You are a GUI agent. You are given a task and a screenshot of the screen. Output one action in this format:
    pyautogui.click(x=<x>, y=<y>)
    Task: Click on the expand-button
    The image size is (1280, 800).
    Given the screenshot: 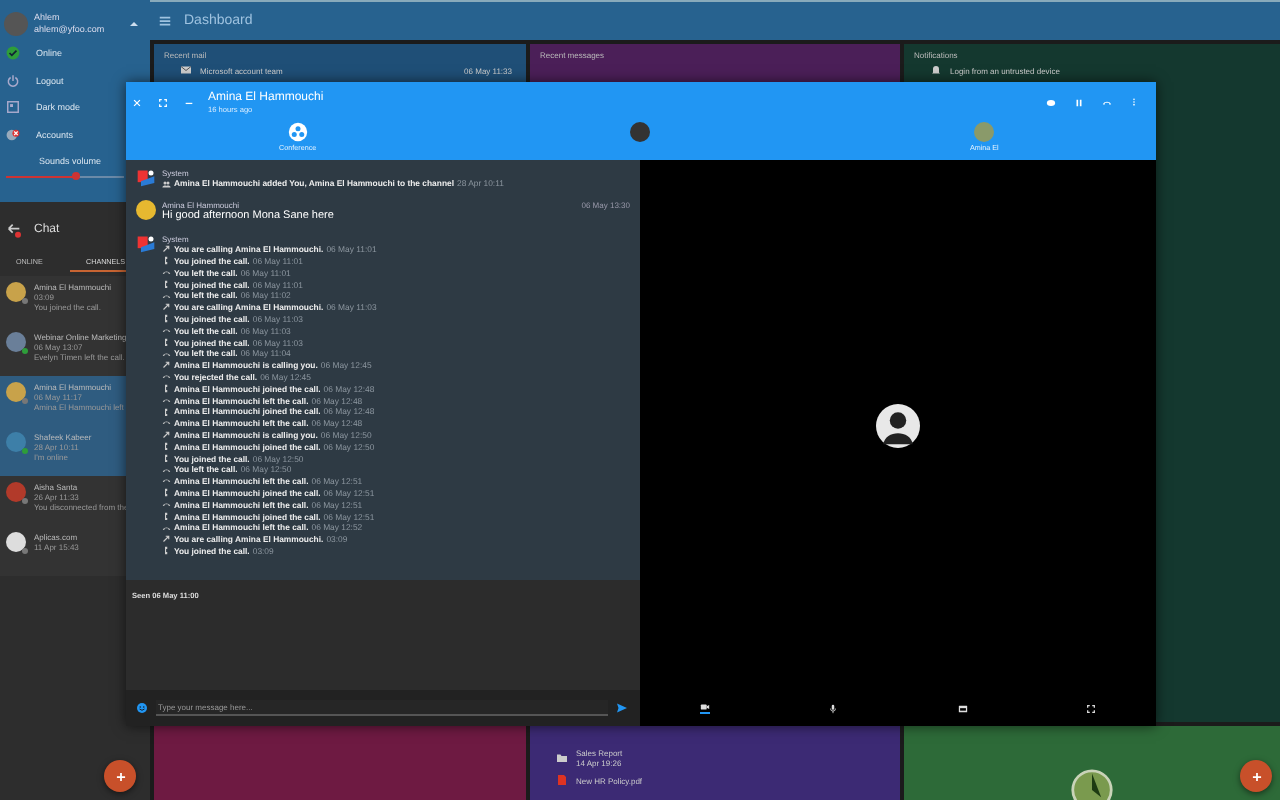 What is the action you would take?
    pyautogui.click(x=163, y=102)
    